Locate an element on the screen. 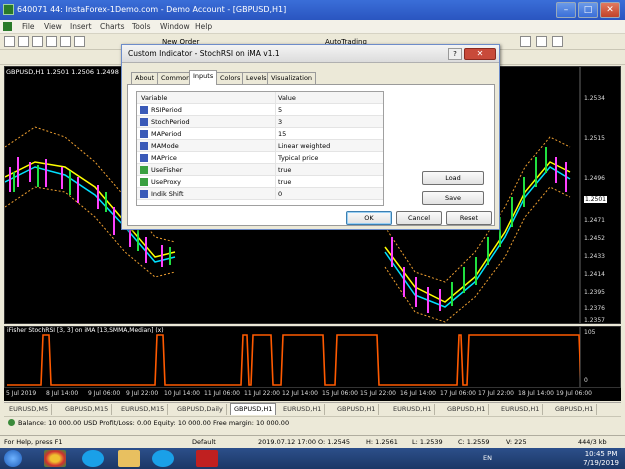  menu-charts: Charts is located at coordinates (112, 26).